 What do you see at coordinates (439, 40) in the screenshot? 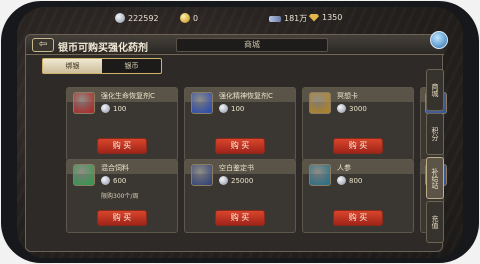
I see `help-icon` at bounding box center [439, 40].